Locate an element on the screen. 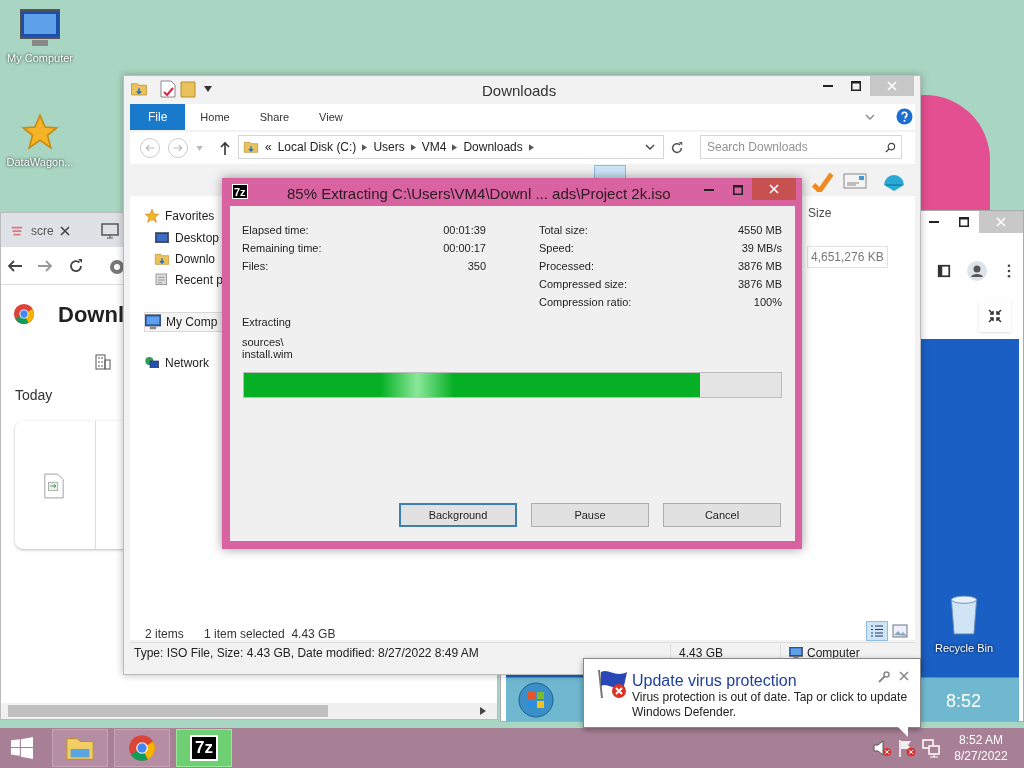  notification-title: Update virus protection is located at coordinates (714, 681).